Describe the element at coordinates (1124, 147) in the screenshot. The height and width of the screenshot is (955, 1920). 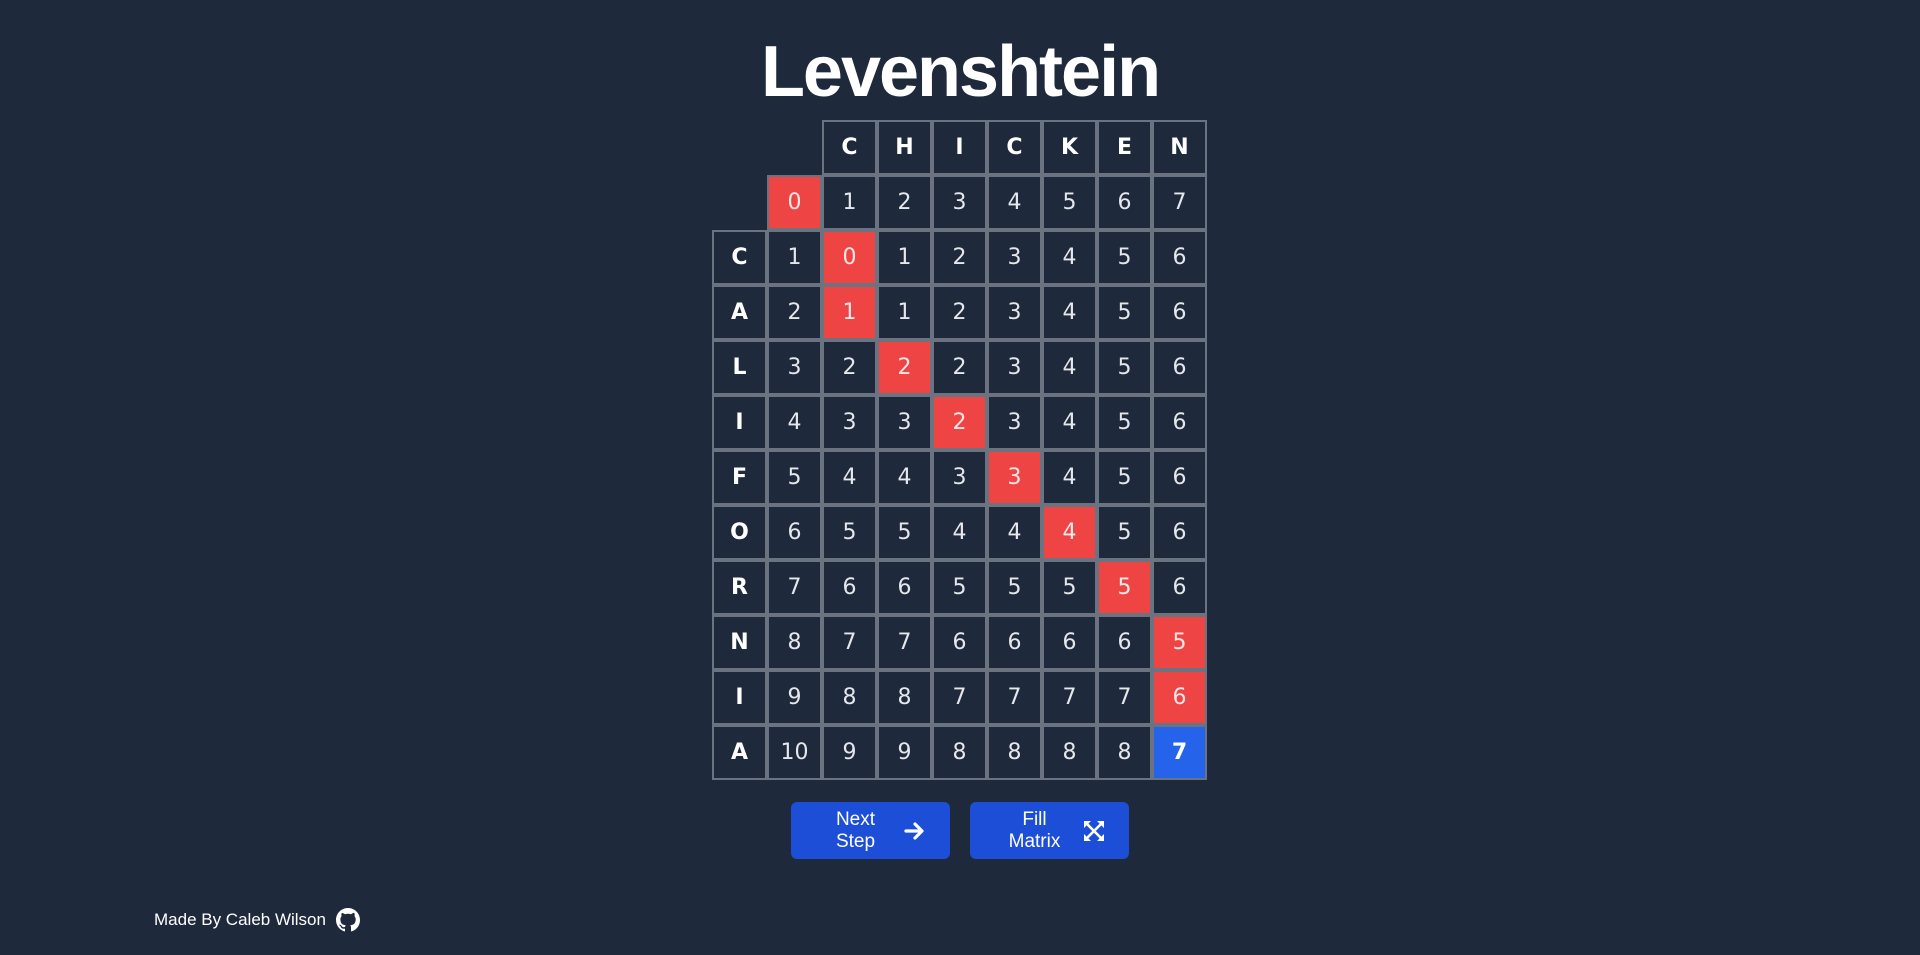
I see `col-header-letter: E` at that location.